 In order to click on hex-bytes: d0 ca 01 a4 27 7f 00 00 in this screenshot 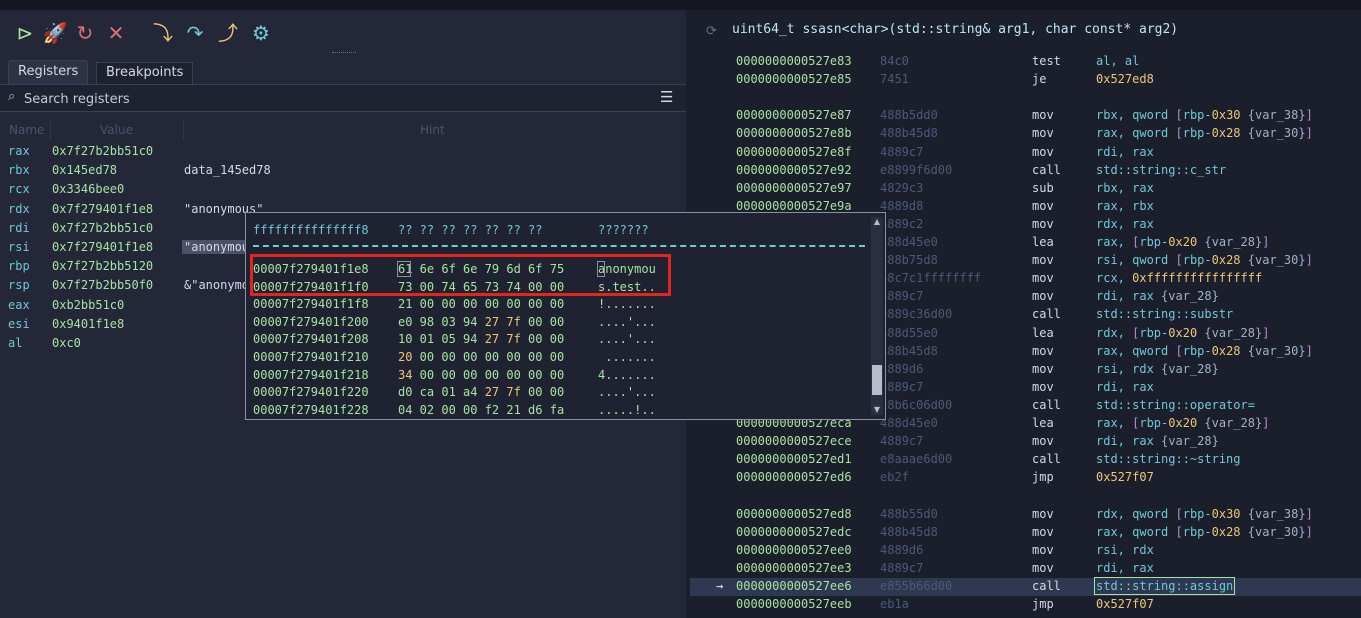, I will do `click(481, 392)`.